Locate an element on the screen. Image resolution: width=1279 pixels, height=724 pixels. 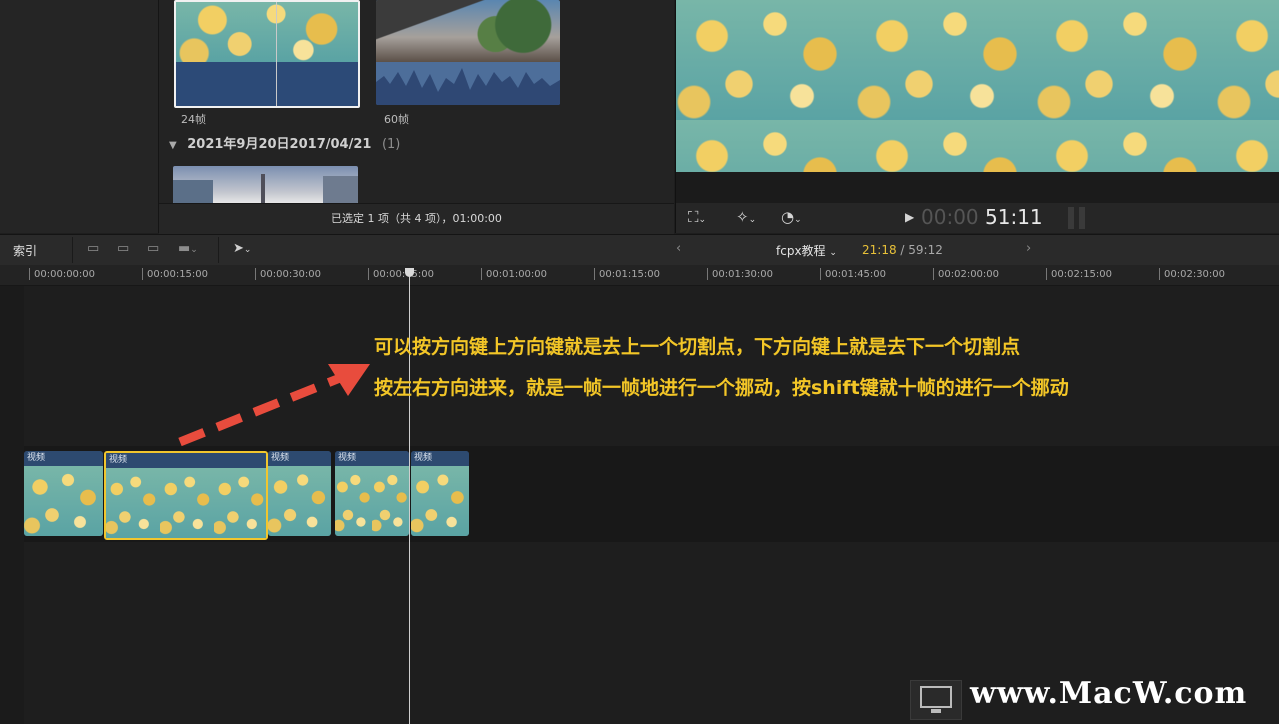
annotation-line-2: 按左右方向进来，就是一帧一帧地进行一个挪动，按shift键就十帧的进行一个挪动 is located at coordinates (721, 388).